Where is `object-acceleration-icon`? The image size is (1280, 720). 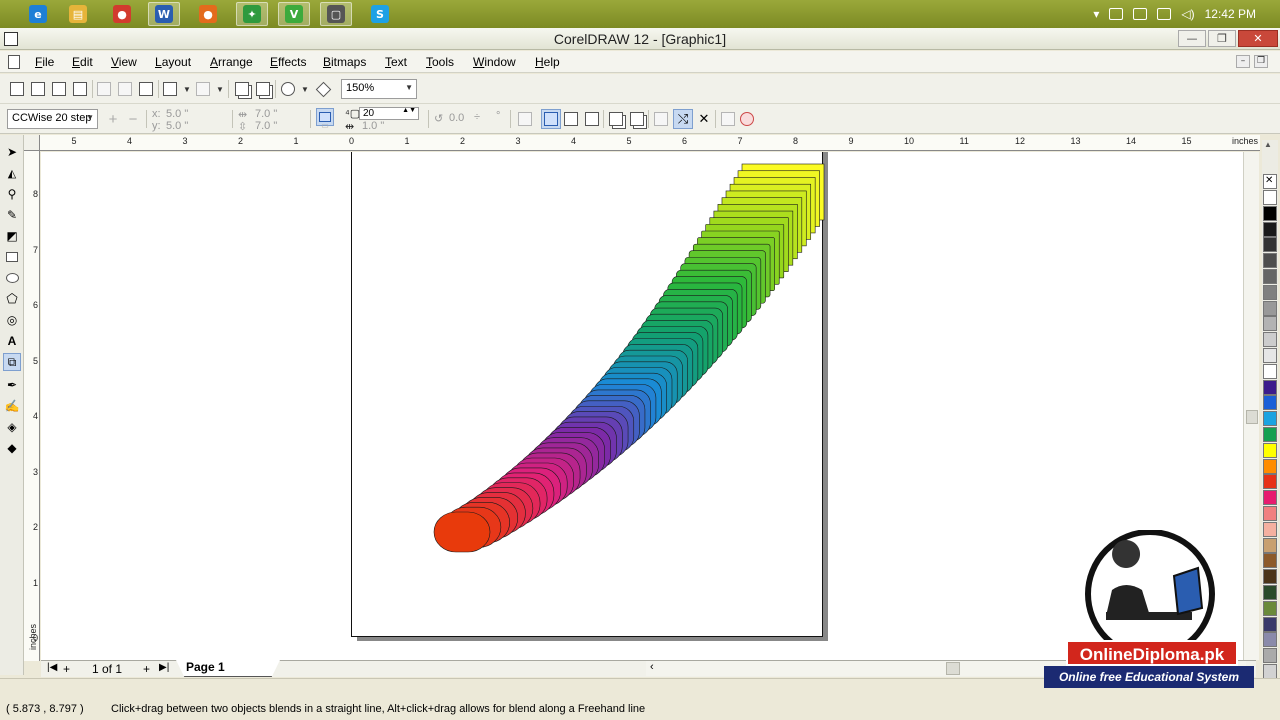
object-acceleration-icon is located at coordinates (616, 119).